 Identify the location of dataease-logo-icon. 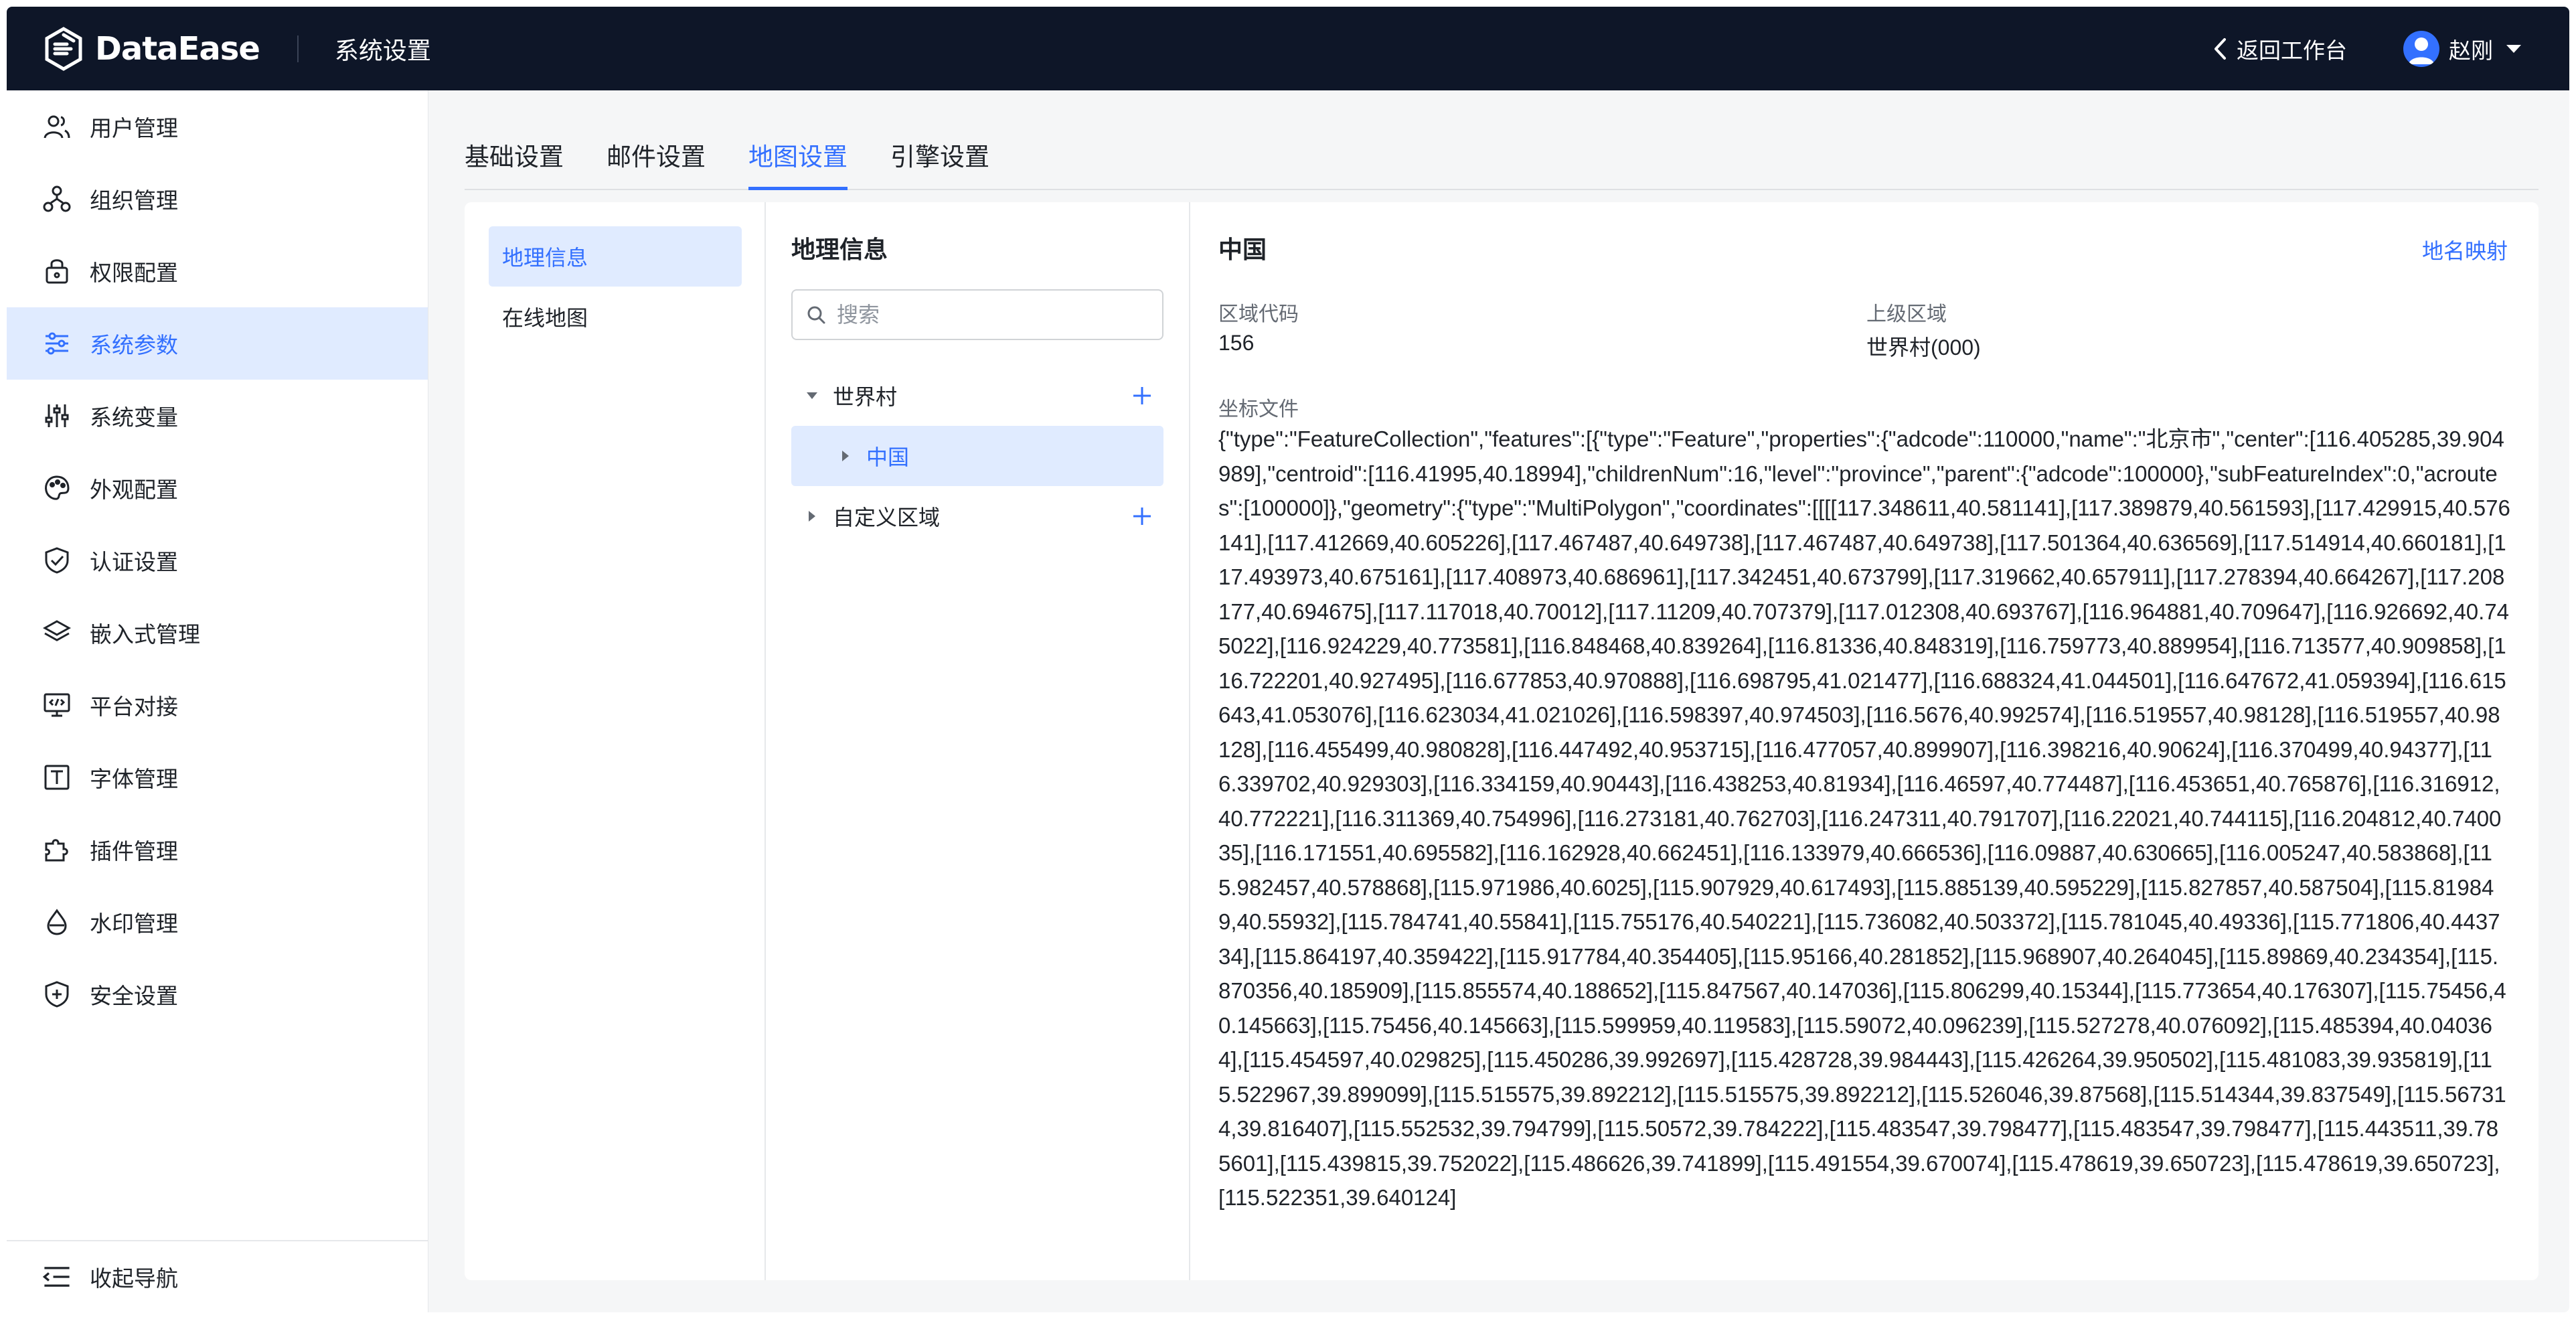
(64, 48).